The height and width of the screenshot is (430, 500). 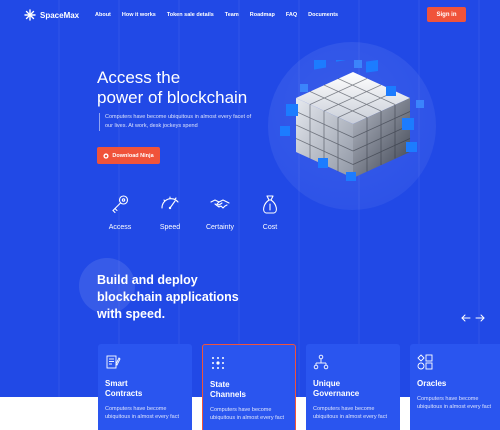 What do you see at coordinates (270, 227) in the screenshot?
I see `feature-cost-label: Cost` at bounding box center [270, 227].